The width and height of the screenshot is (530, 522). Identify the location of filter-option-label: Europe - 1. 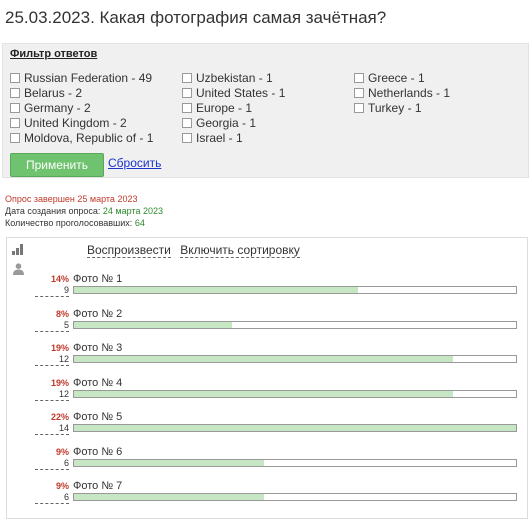
(224, 107).